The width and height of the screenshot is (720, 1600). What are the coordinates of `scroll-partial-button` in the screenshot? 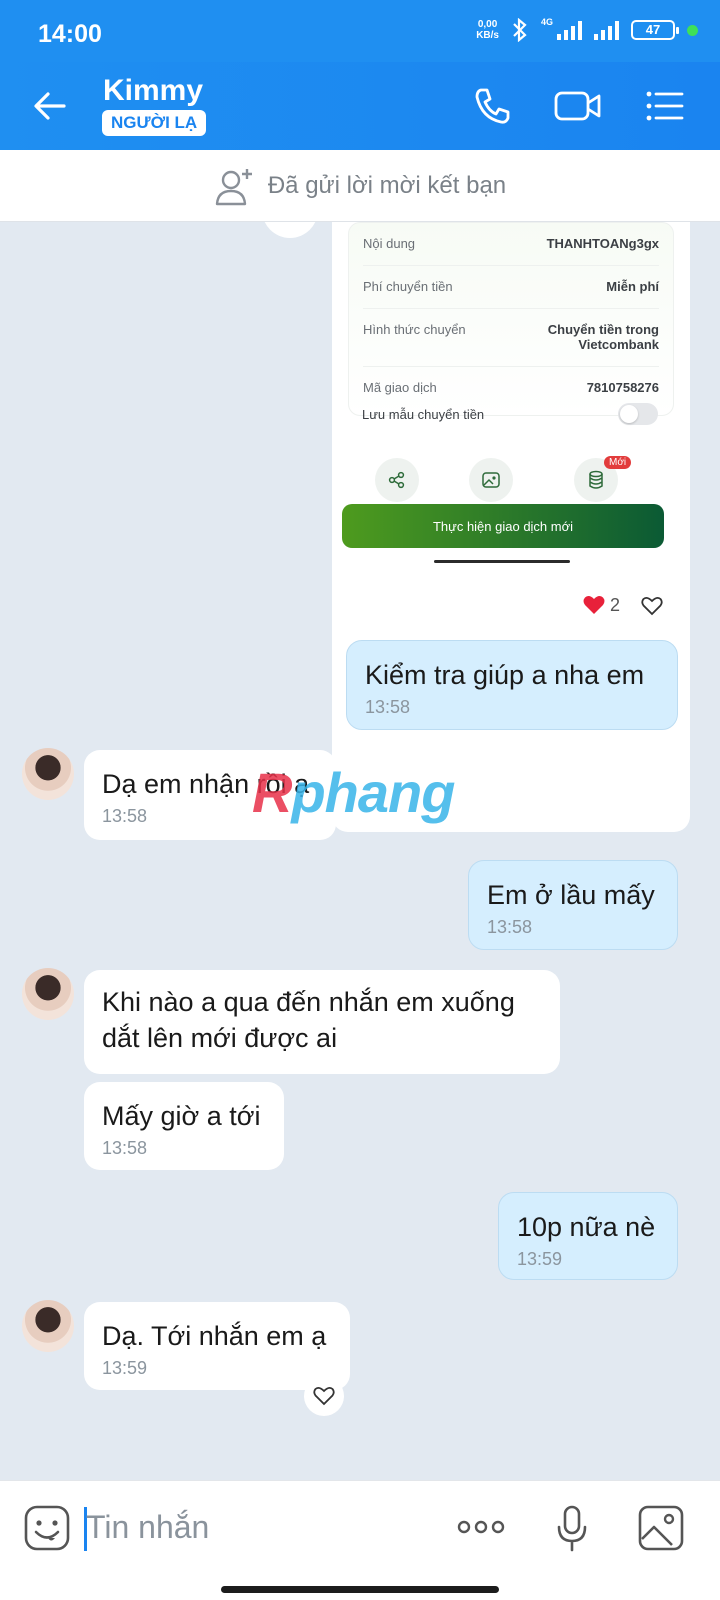 It's located at (290, 230).